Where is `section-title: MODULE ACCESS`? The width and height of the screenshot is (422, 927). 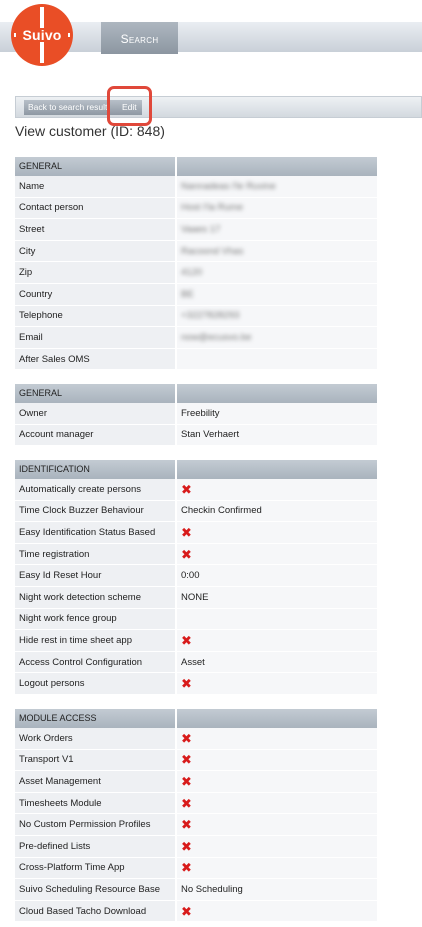 section-title: MODULE ACCESS is located at coordinates (95, 718).